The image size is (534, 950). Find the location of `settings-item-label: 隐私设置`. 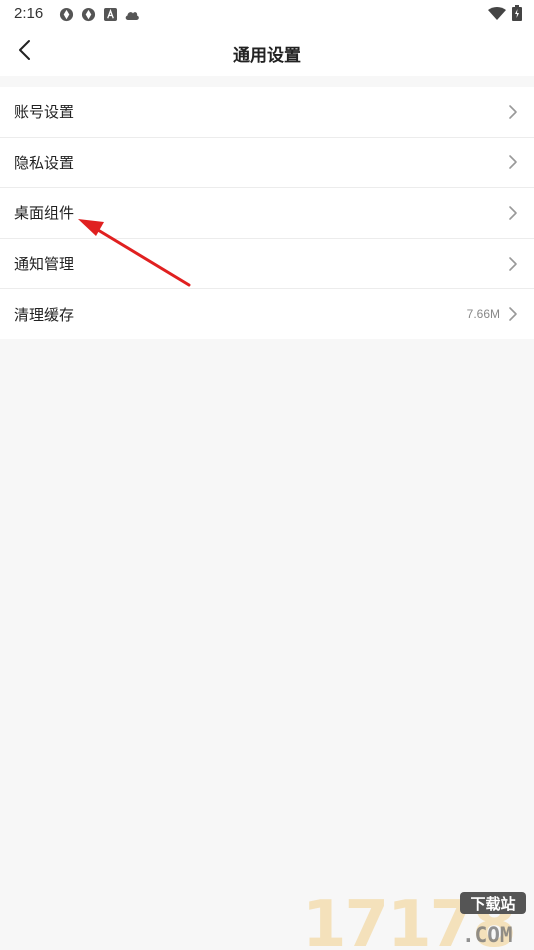

settings-item-label: 隐私设置 is located at coordinates (44, 162).